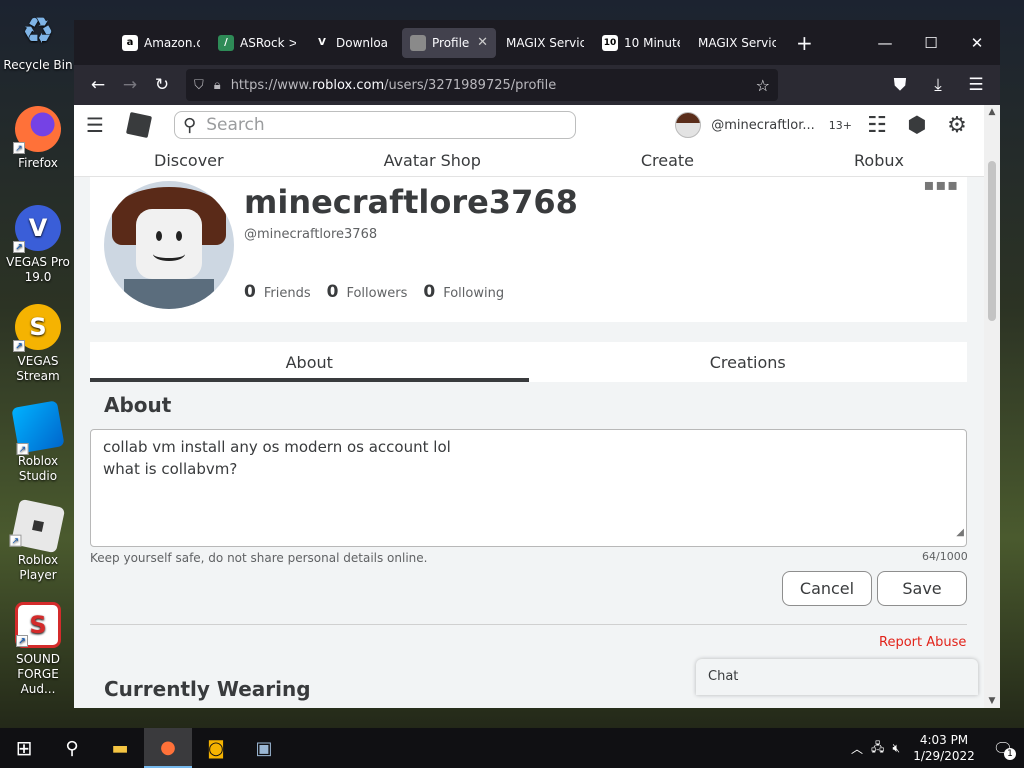  I want to click on desktop-icon-firefox: ↗ Firefox, so click(38, 138).